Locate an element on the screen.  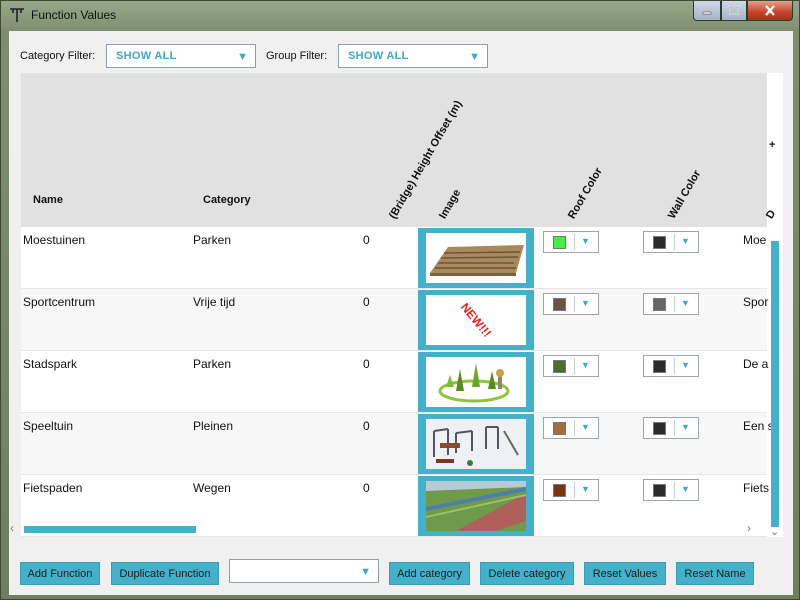
cell-name: Moestuinen is located at coordinates (54, 240).